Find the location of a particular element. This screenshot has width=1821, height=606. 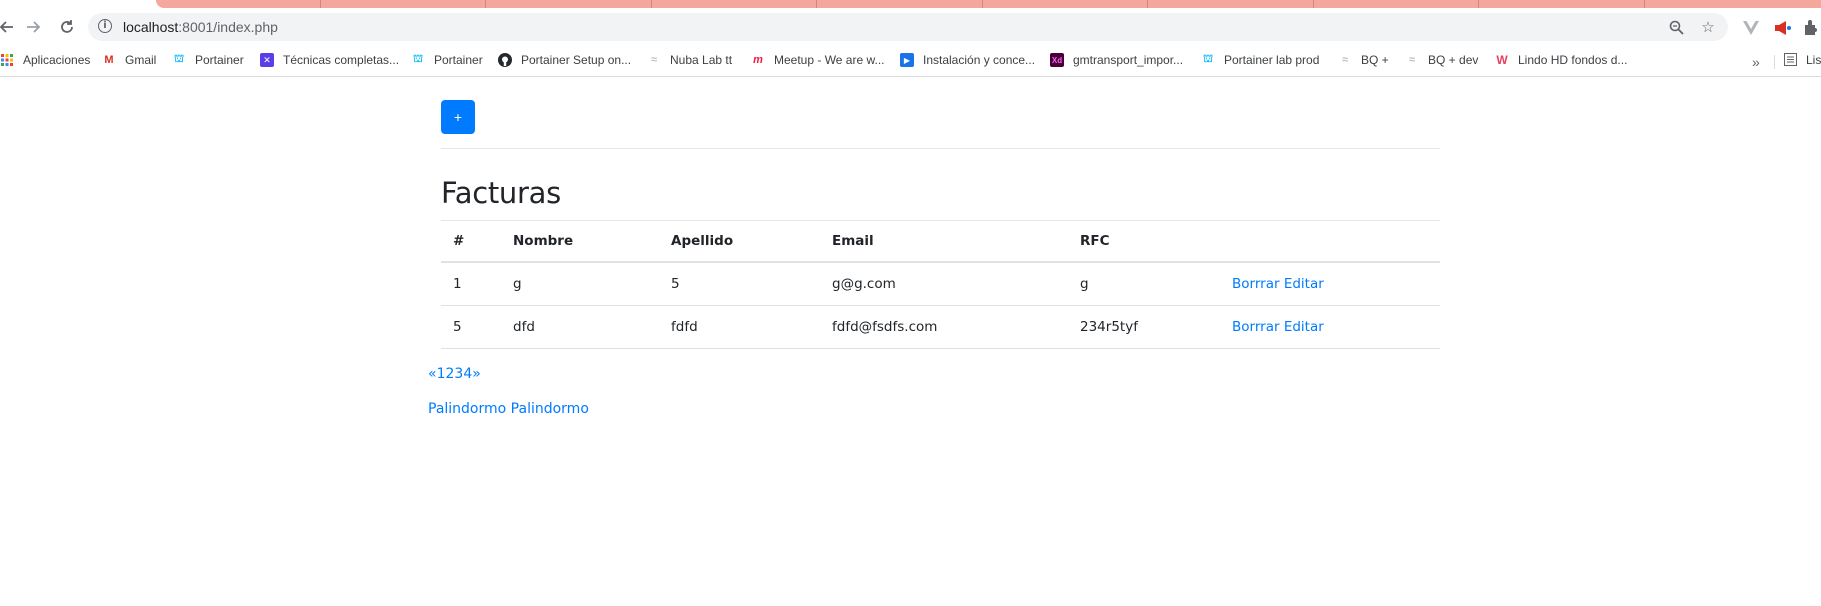

back-icon is located at coordinates (9, 27).